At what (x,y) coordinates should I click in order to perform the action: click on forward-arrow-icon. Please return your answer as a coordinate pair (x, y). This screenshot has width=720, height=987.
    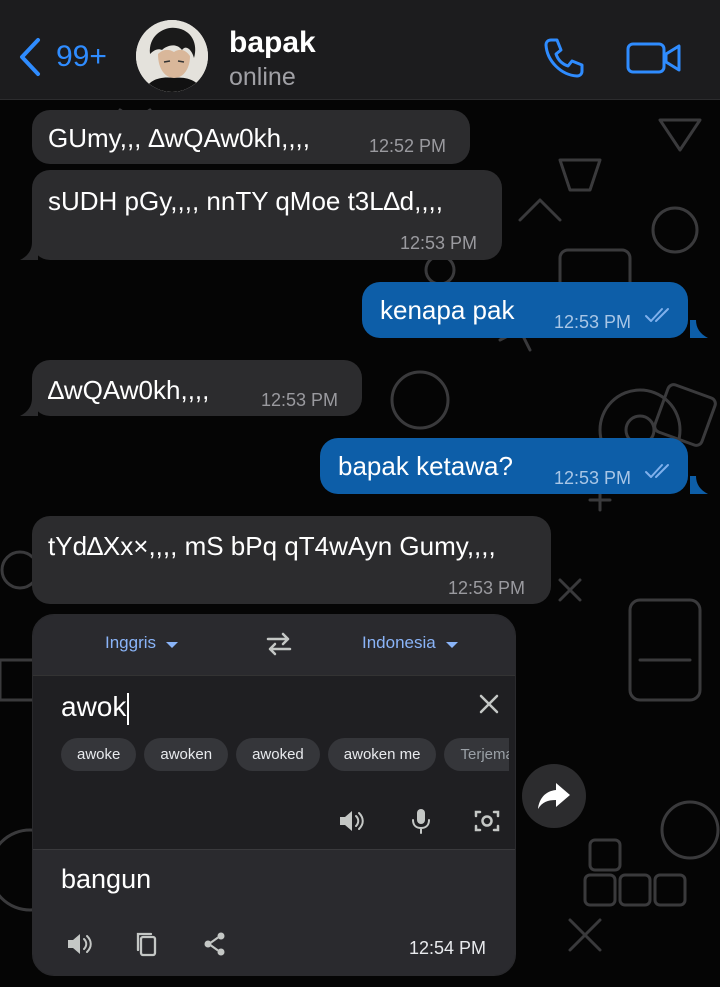
    Looking at the image, I should click on (554, 796).